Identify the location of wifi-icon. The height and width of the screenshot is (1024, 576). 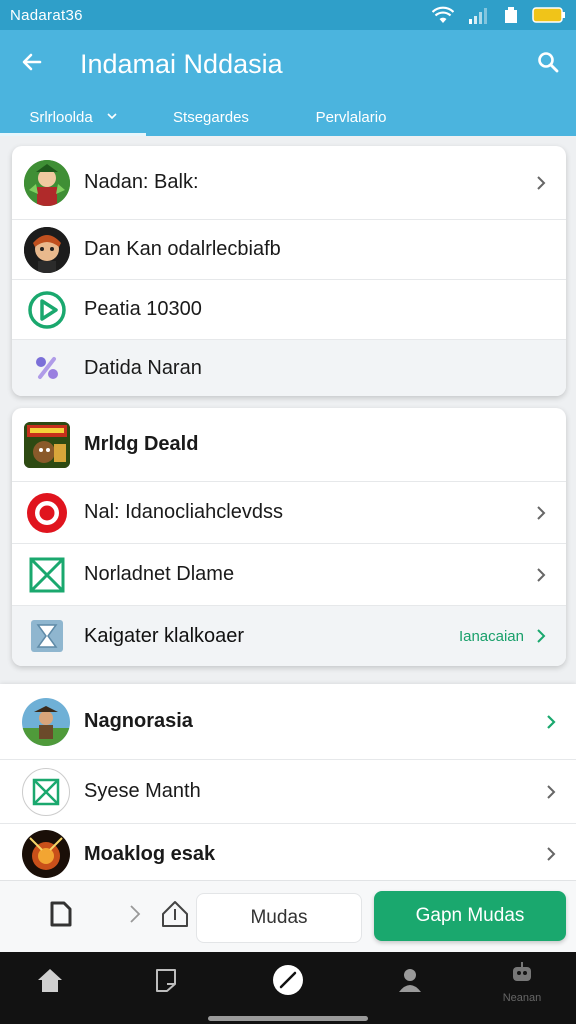
(443, 15).